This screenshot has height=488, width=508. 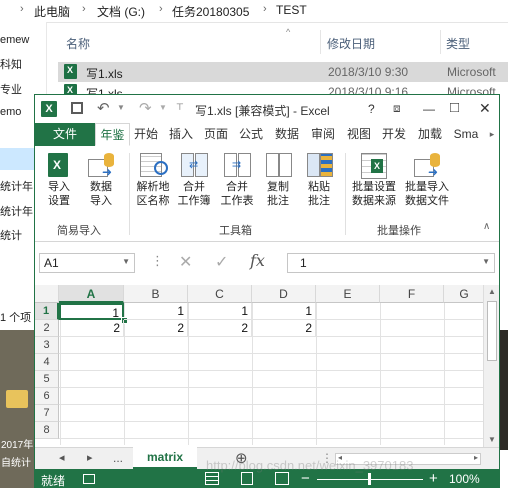 What do you see at coordinates (221, 262) in the screenshot?
I see `enter-icon: ✓` at bounding box center [221, 262].